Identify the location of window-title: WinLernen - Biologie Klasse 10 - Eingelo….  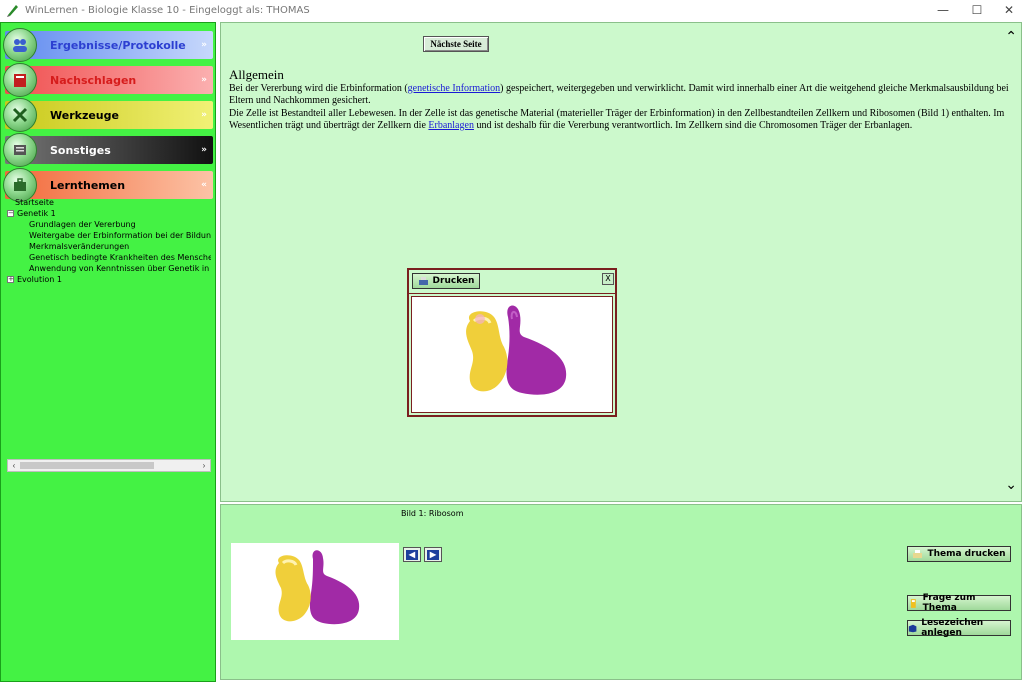
(167, 10).